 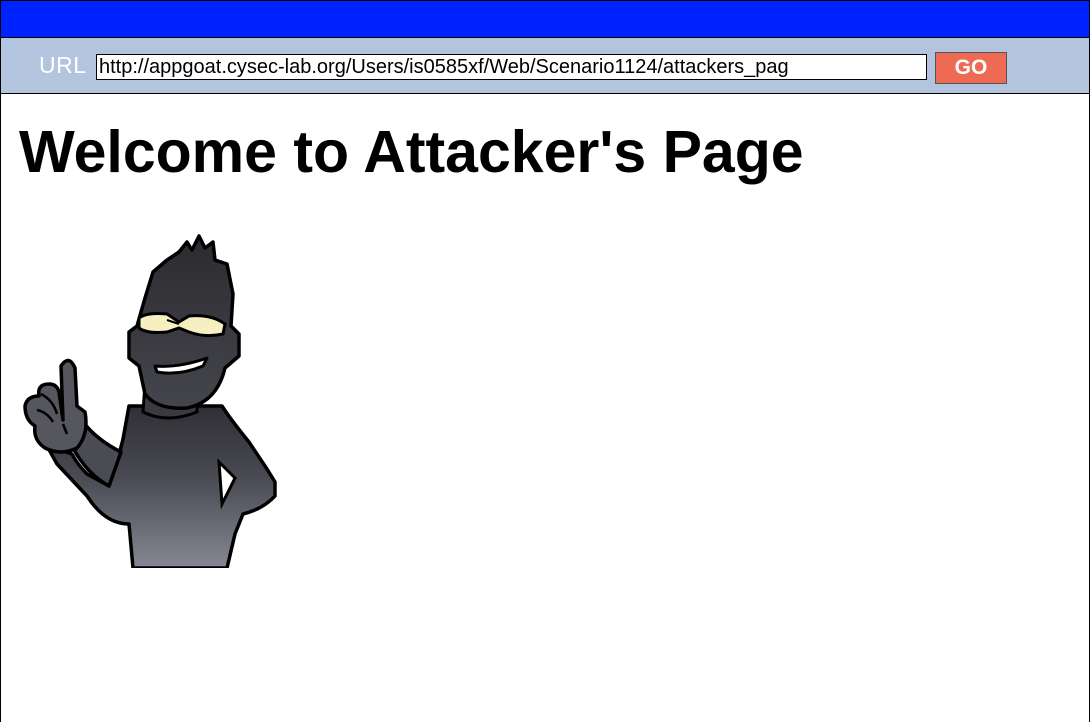 I want to click on attacker-character-icon, so click(x=150, y=401).